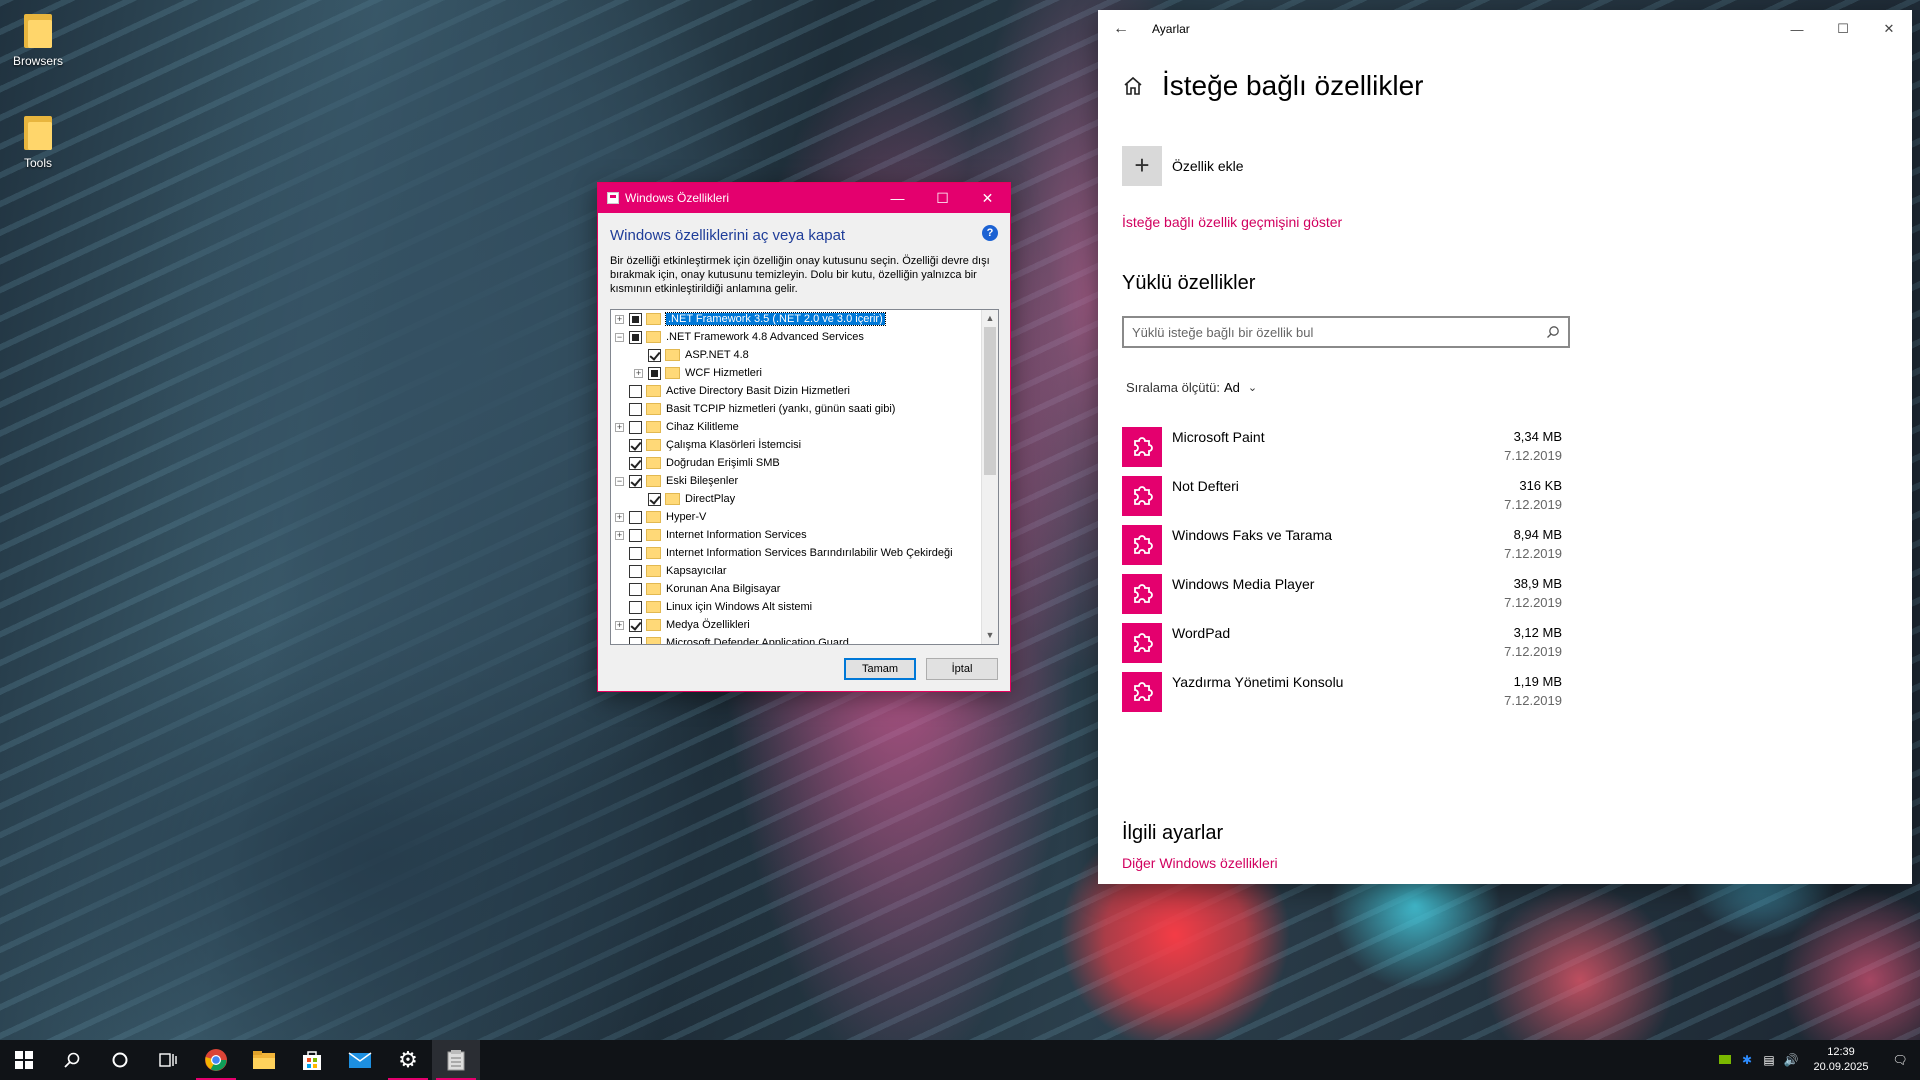 The height and width of the screenshot is (1080, 1920). Describe the element at coordinates (796, 517) in the screenshot. I see `feature-tree-item: + Hyper-V` at that location.